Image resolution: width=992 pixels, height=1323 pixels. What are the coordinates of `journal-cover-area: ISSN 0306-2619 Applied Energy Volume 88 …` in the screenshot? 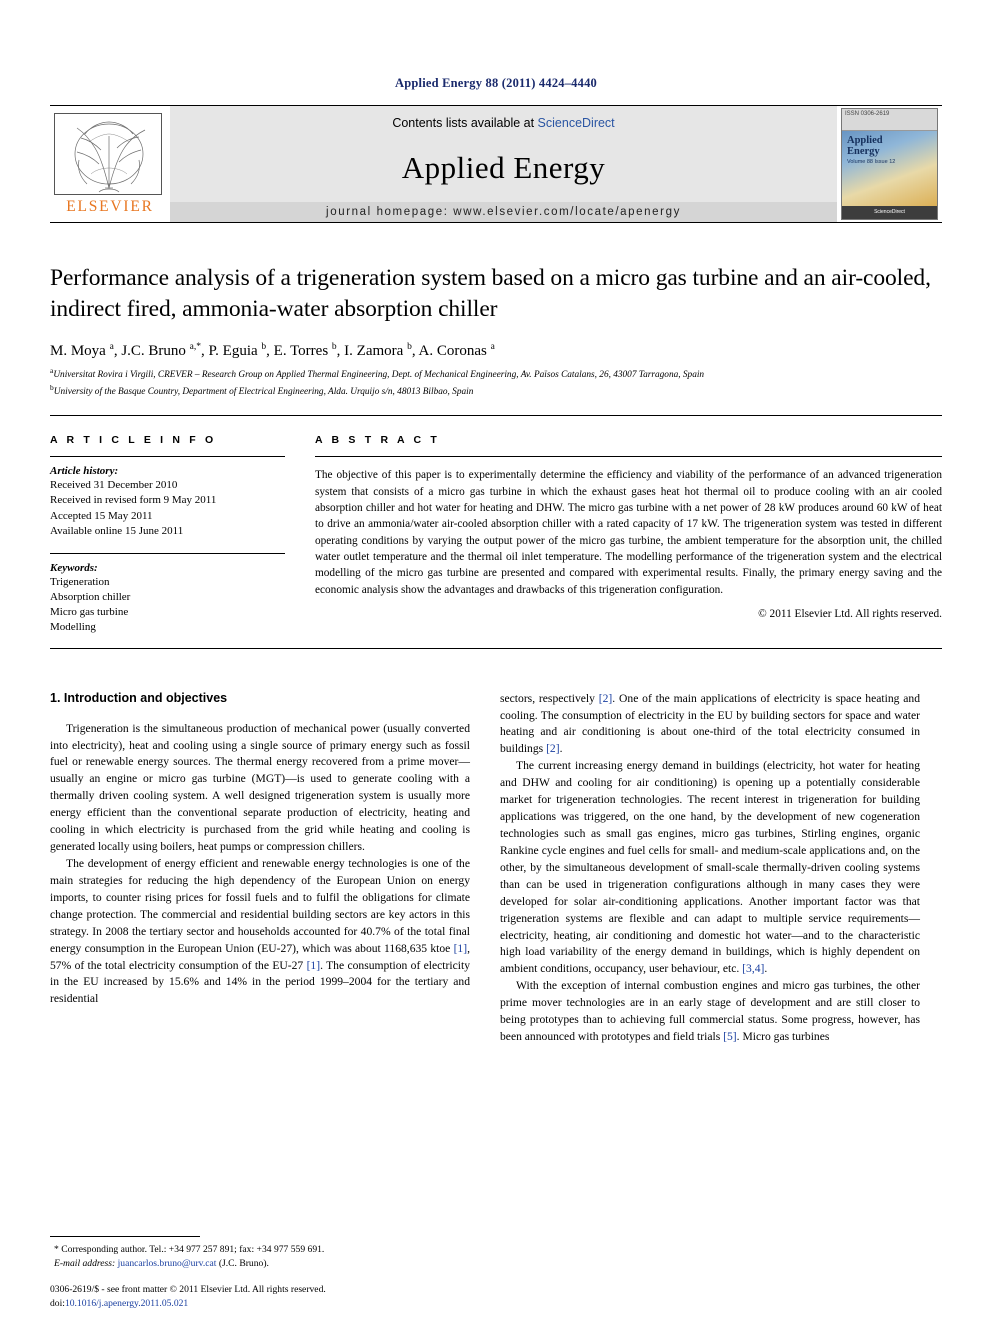 It's located at (889, 164).